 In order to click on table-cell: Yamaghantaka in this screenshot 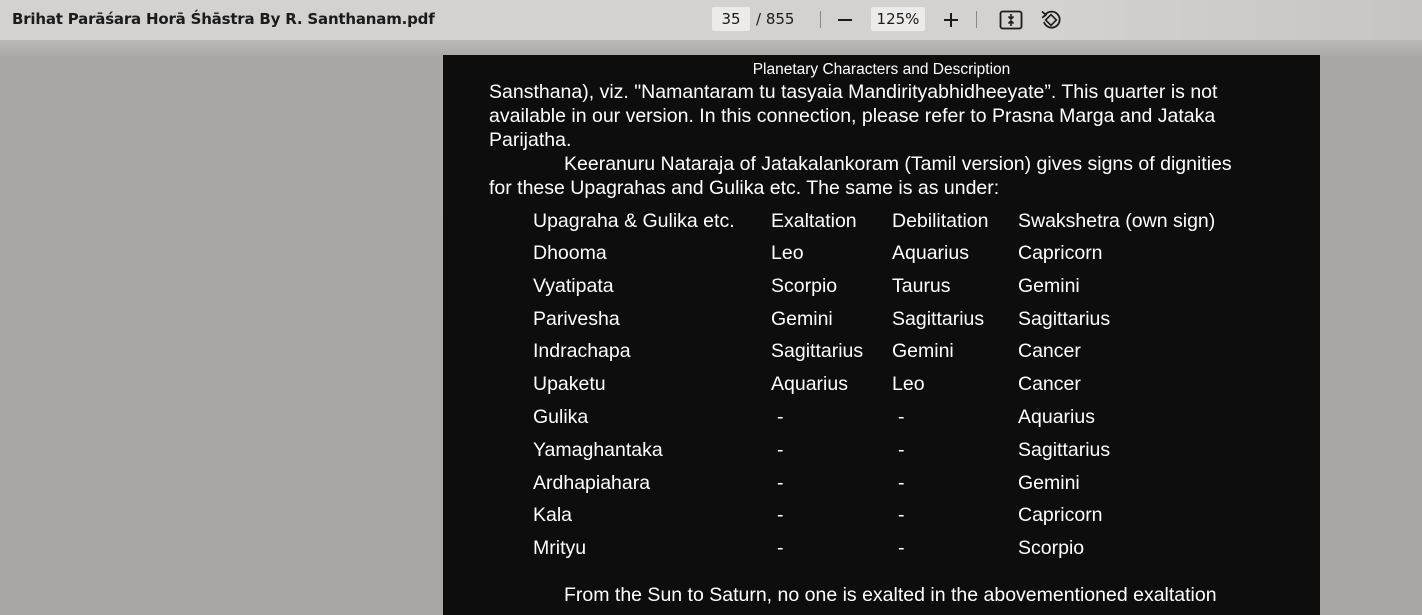, I will do `click(598, 450)`.